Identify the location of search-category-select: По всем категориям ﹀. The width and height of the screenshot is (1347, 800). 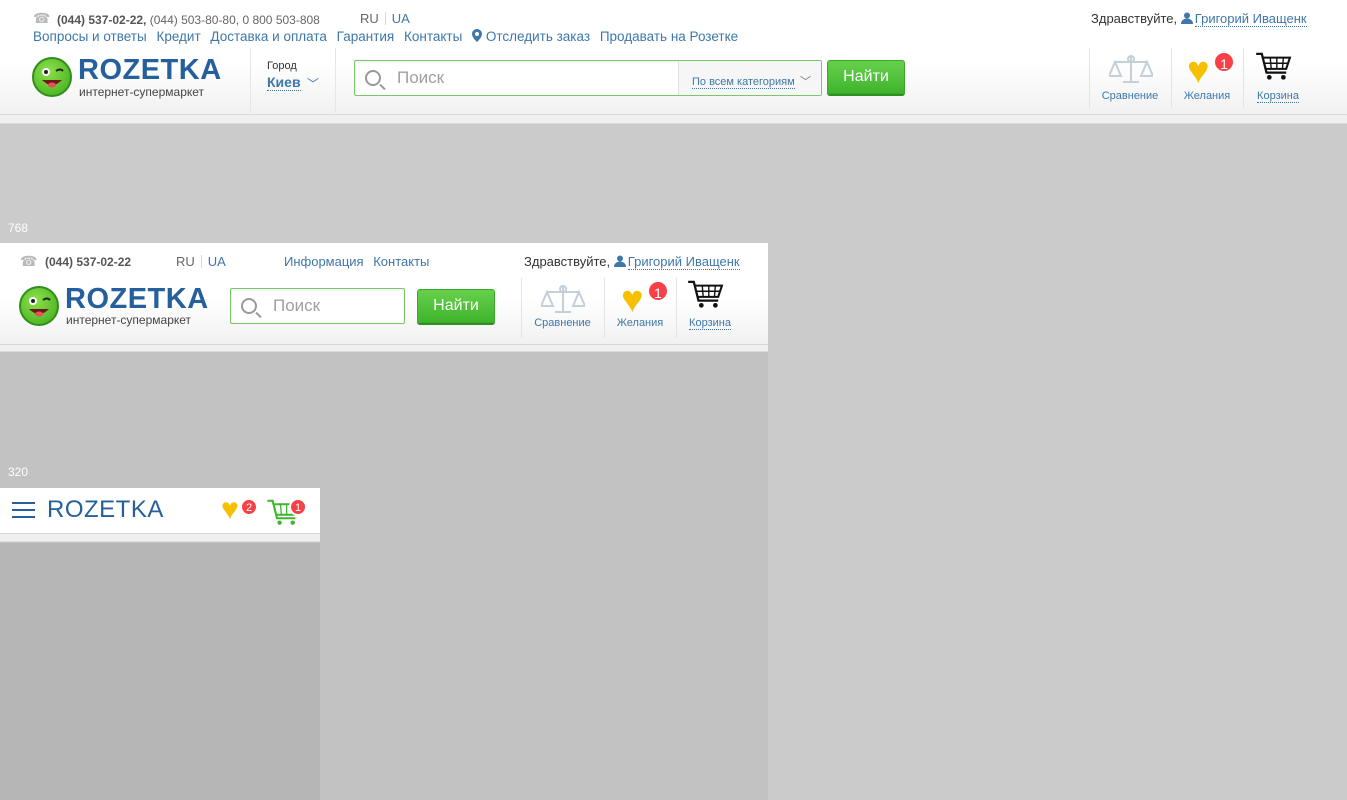
(749, 78).